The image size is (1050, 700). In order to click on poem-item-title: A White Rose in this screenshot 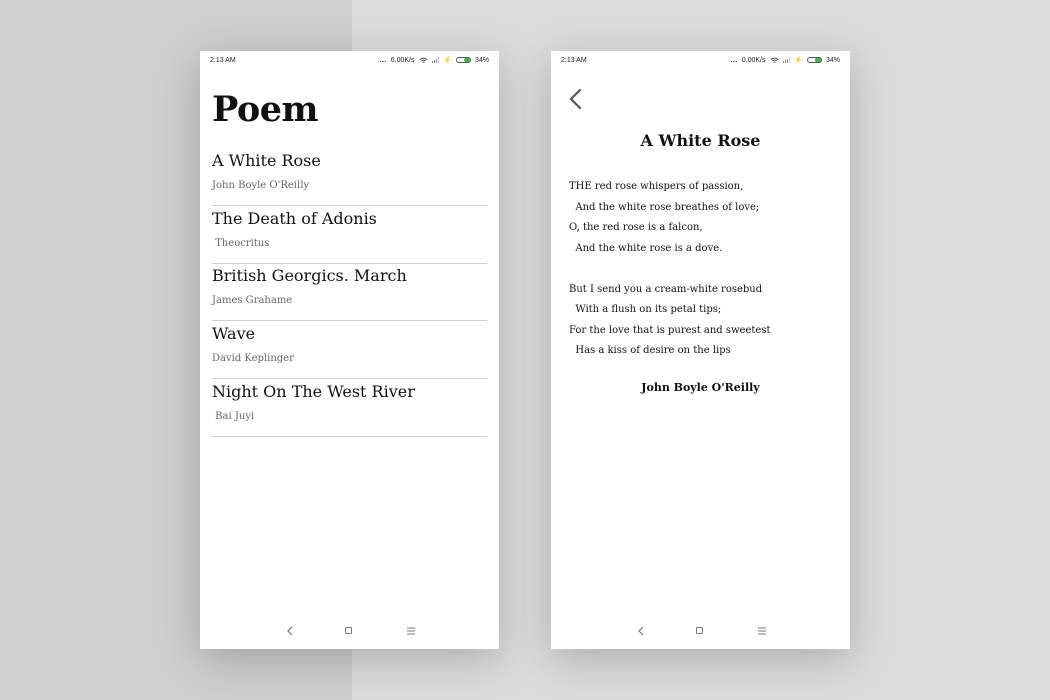, I will do `click(266, 160)`.